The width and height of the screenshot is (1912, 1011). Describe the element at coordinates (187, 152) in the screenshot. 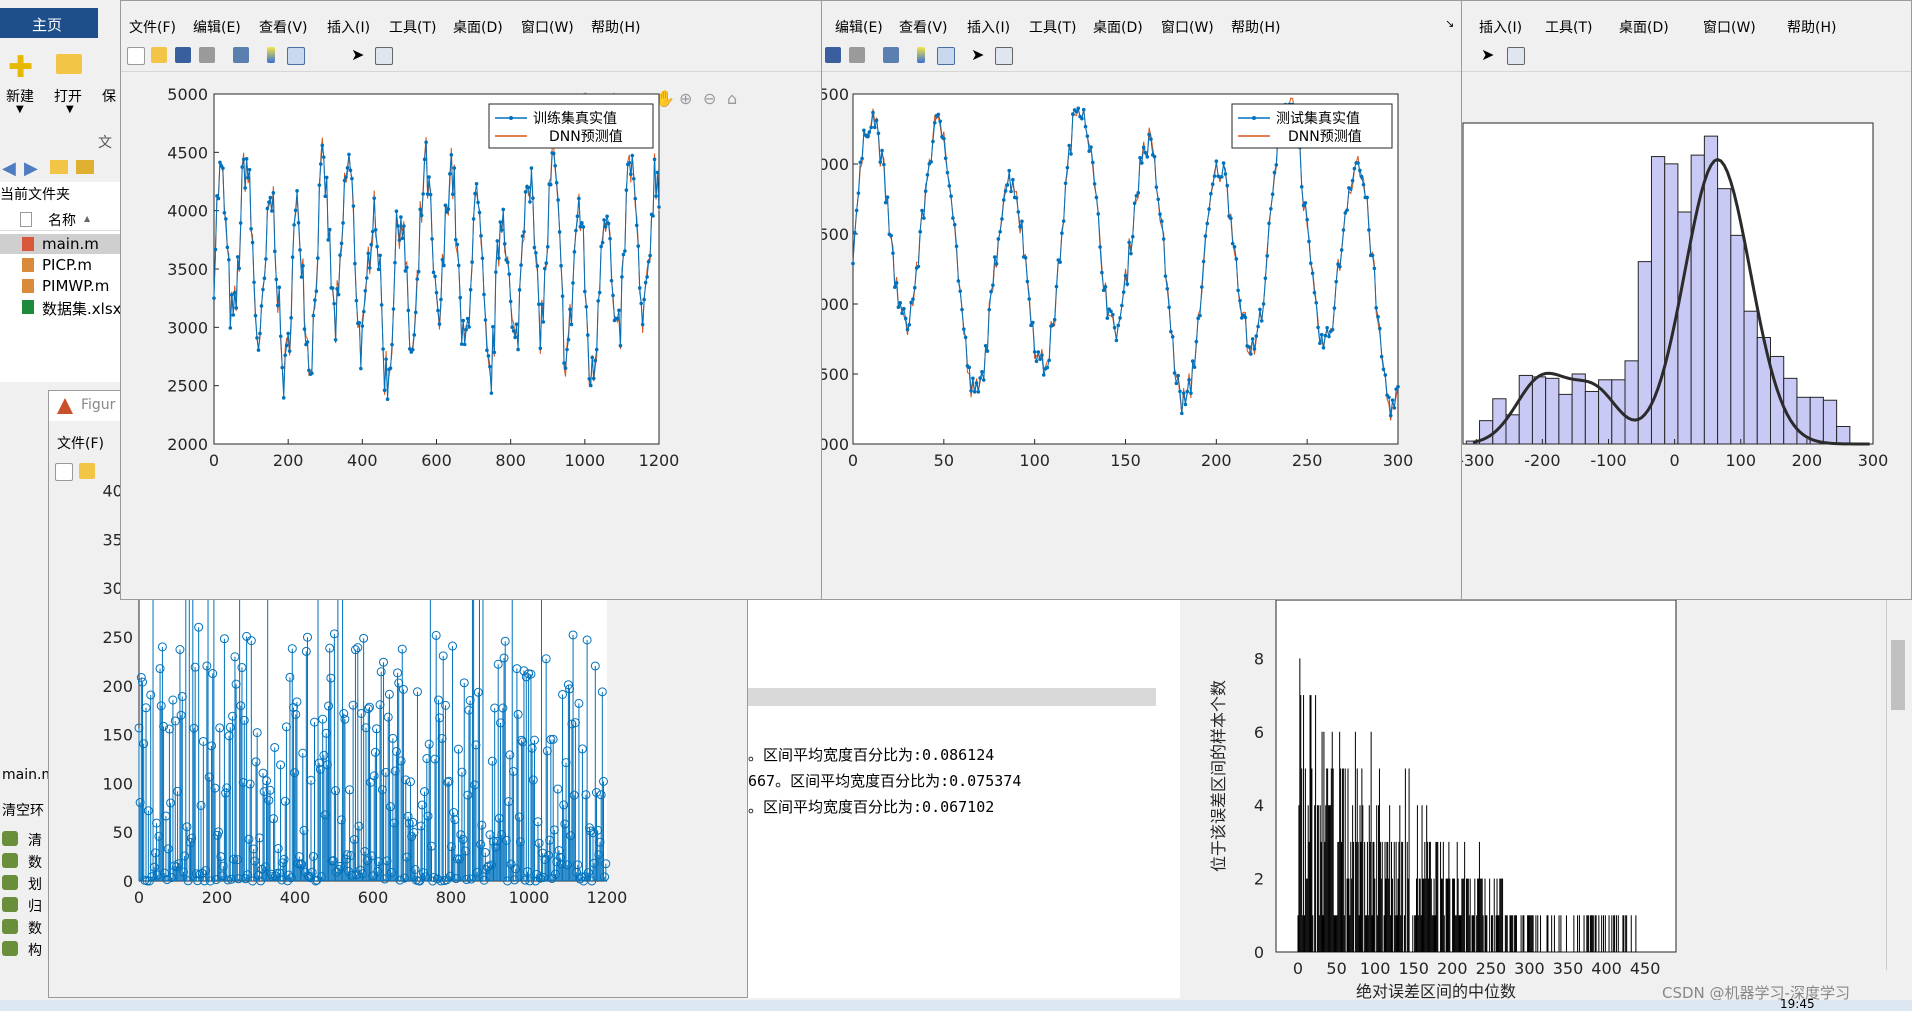

I see `y-tick-label: 4500` at that location.